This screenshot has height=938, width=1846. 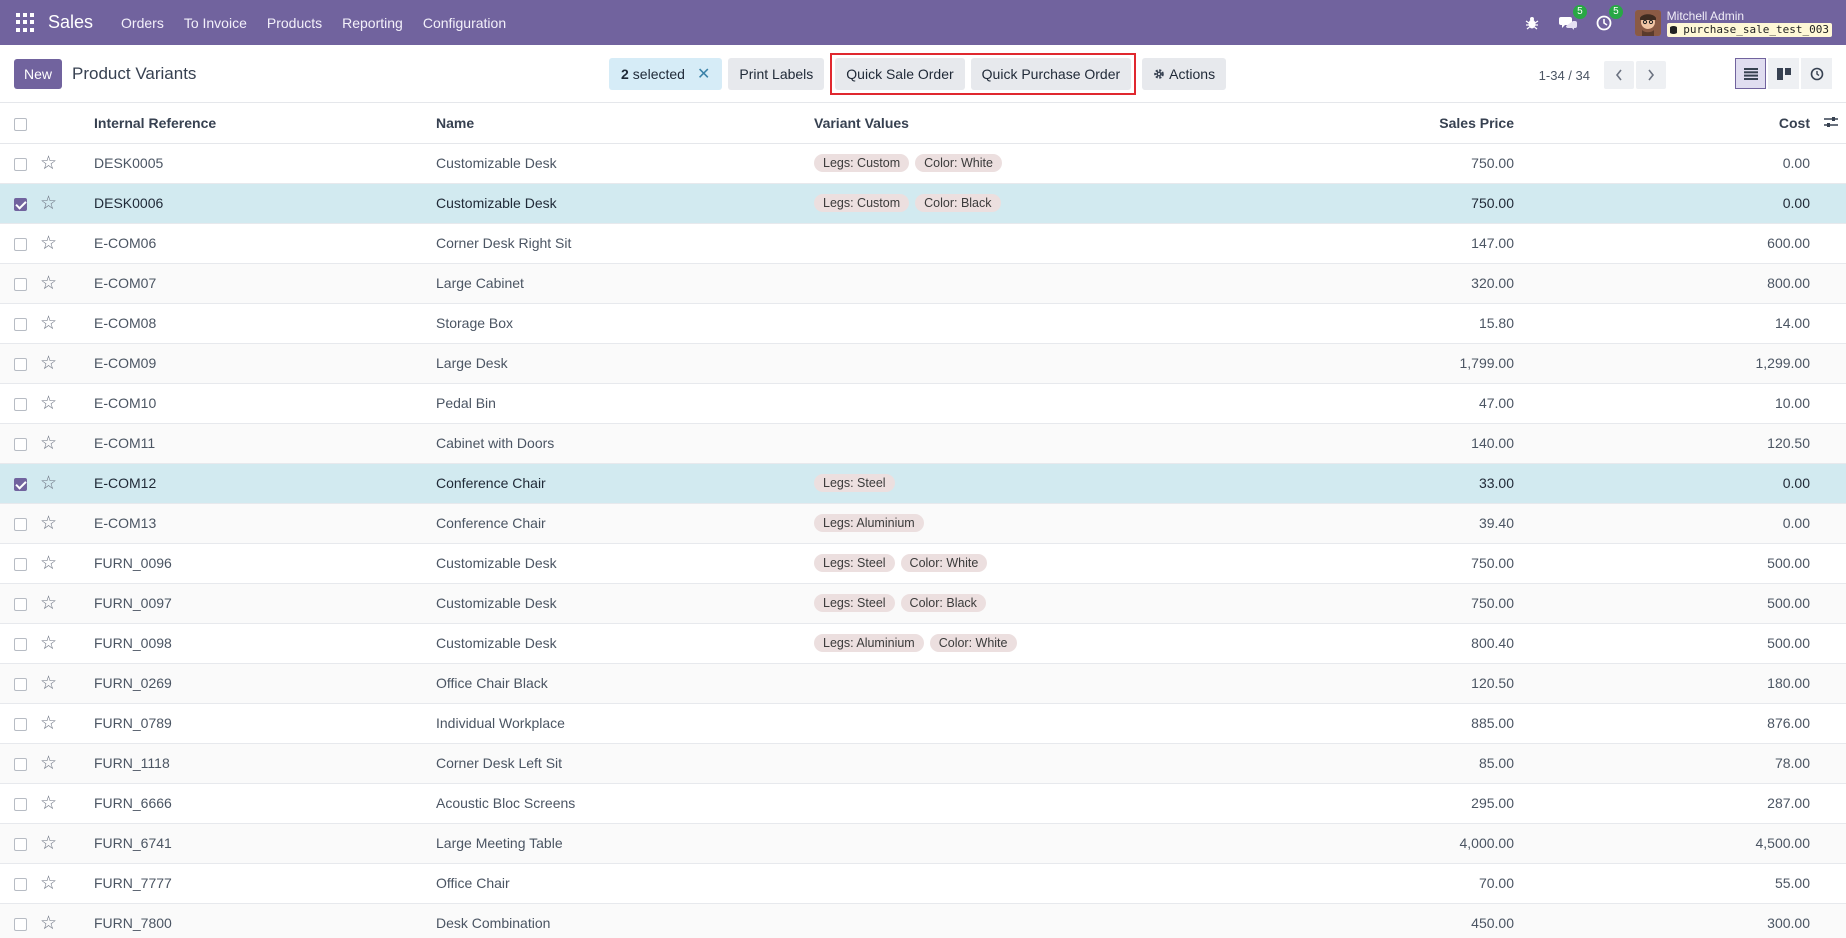 What do you see at coordinates (70, 22) in the screenshot?
I see `app-name: Sales` at bounding box center [70, 22].